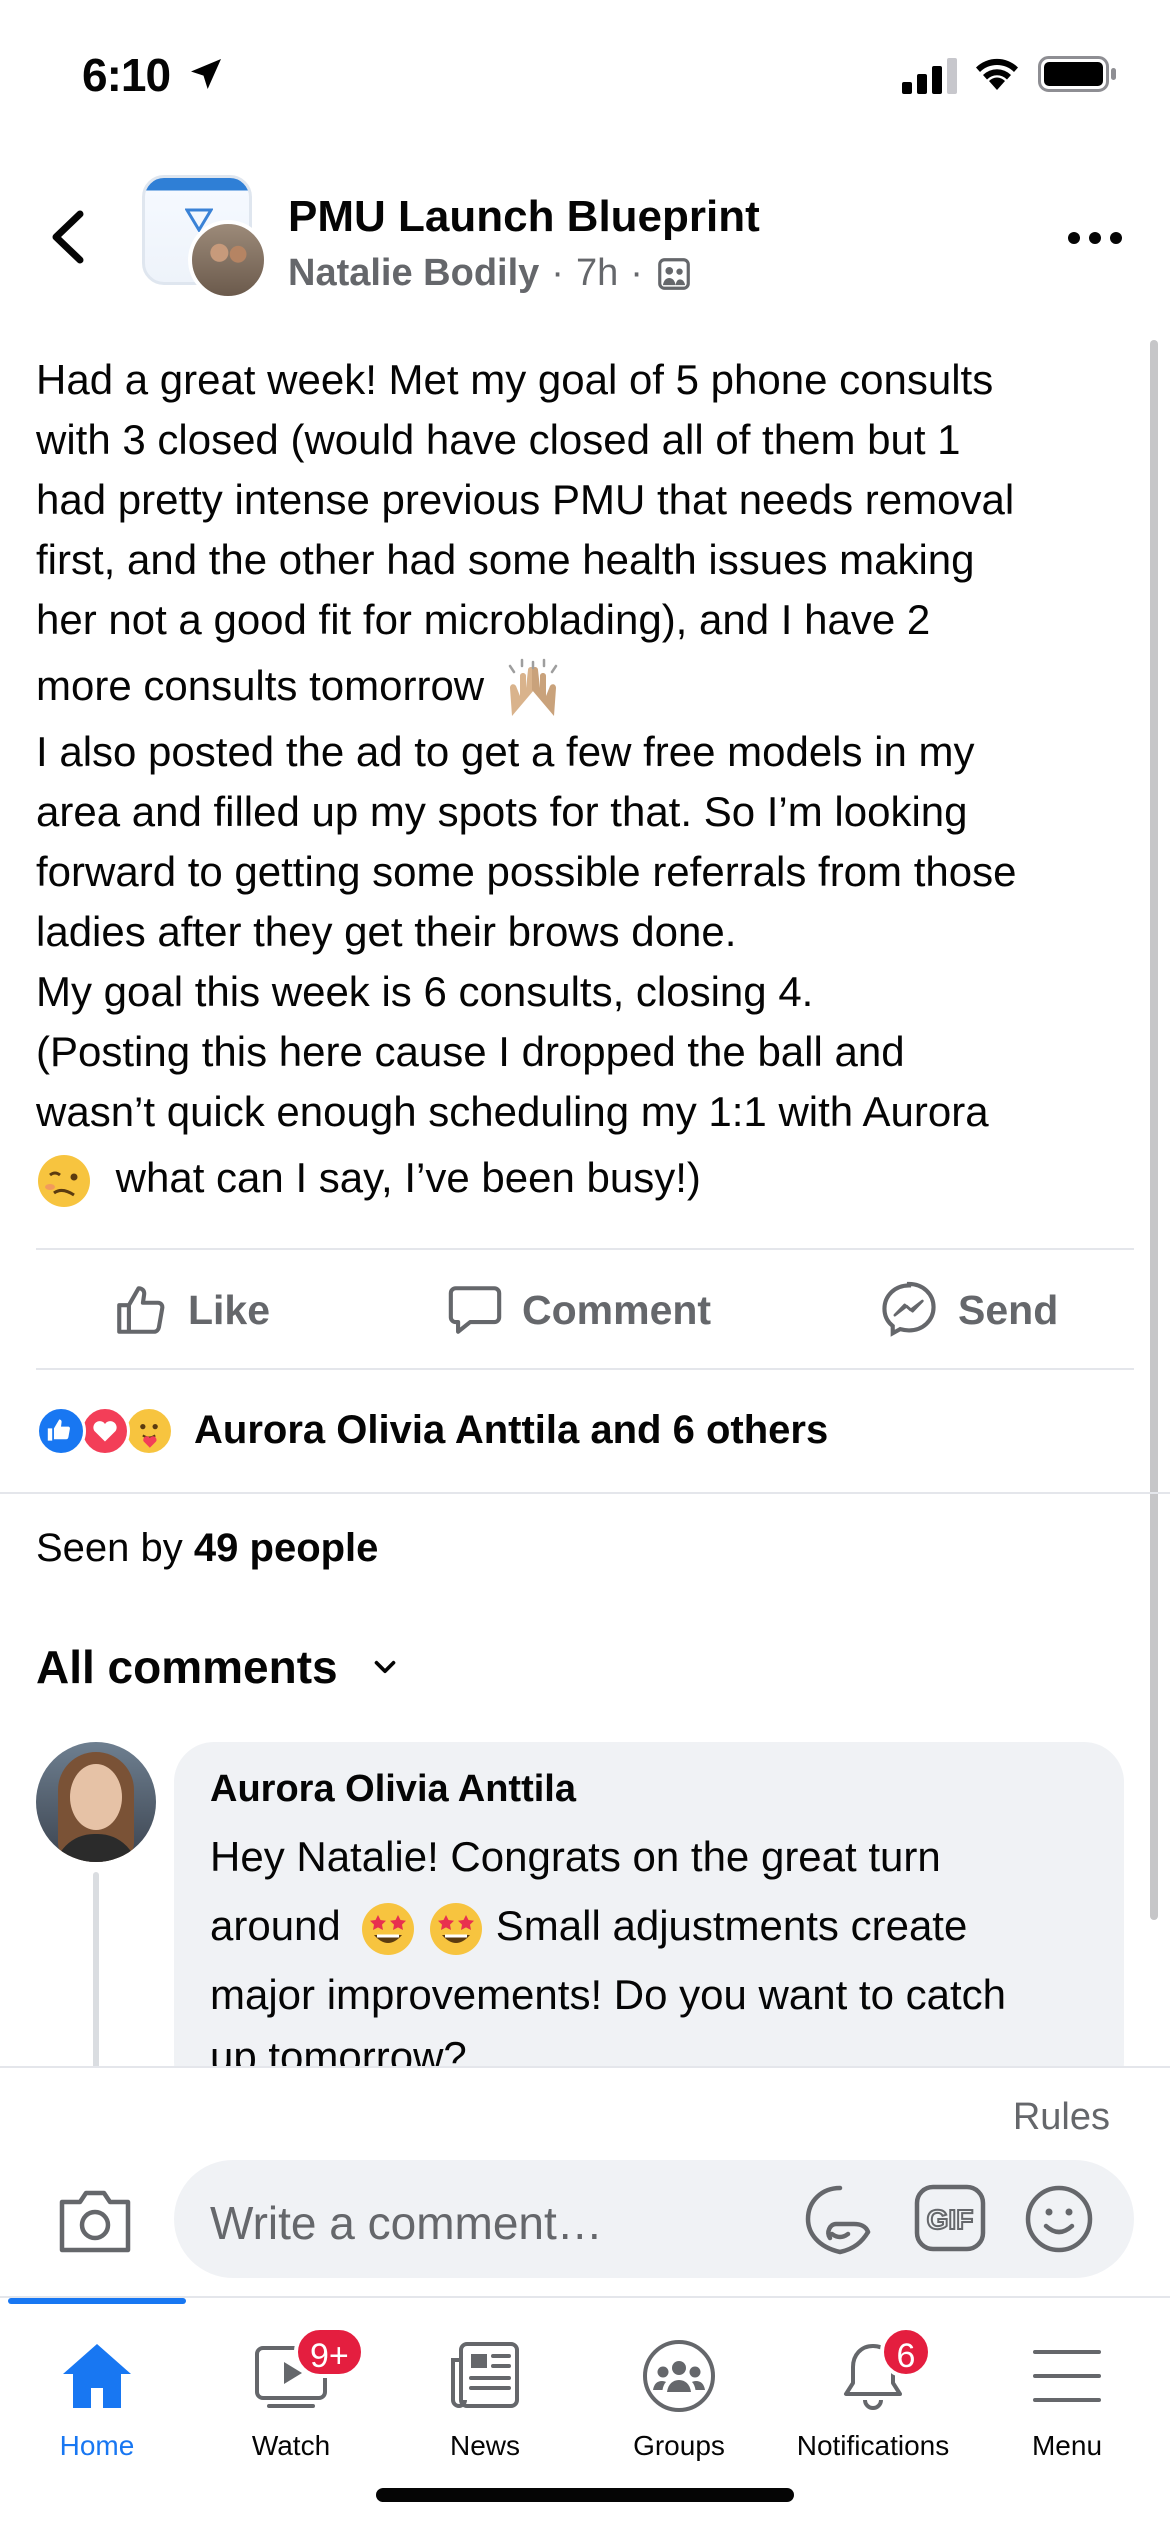 The width and height of the screenshot is (1170, 2532). I want to click on tab-menu: Menu, so click(1067, 2403).